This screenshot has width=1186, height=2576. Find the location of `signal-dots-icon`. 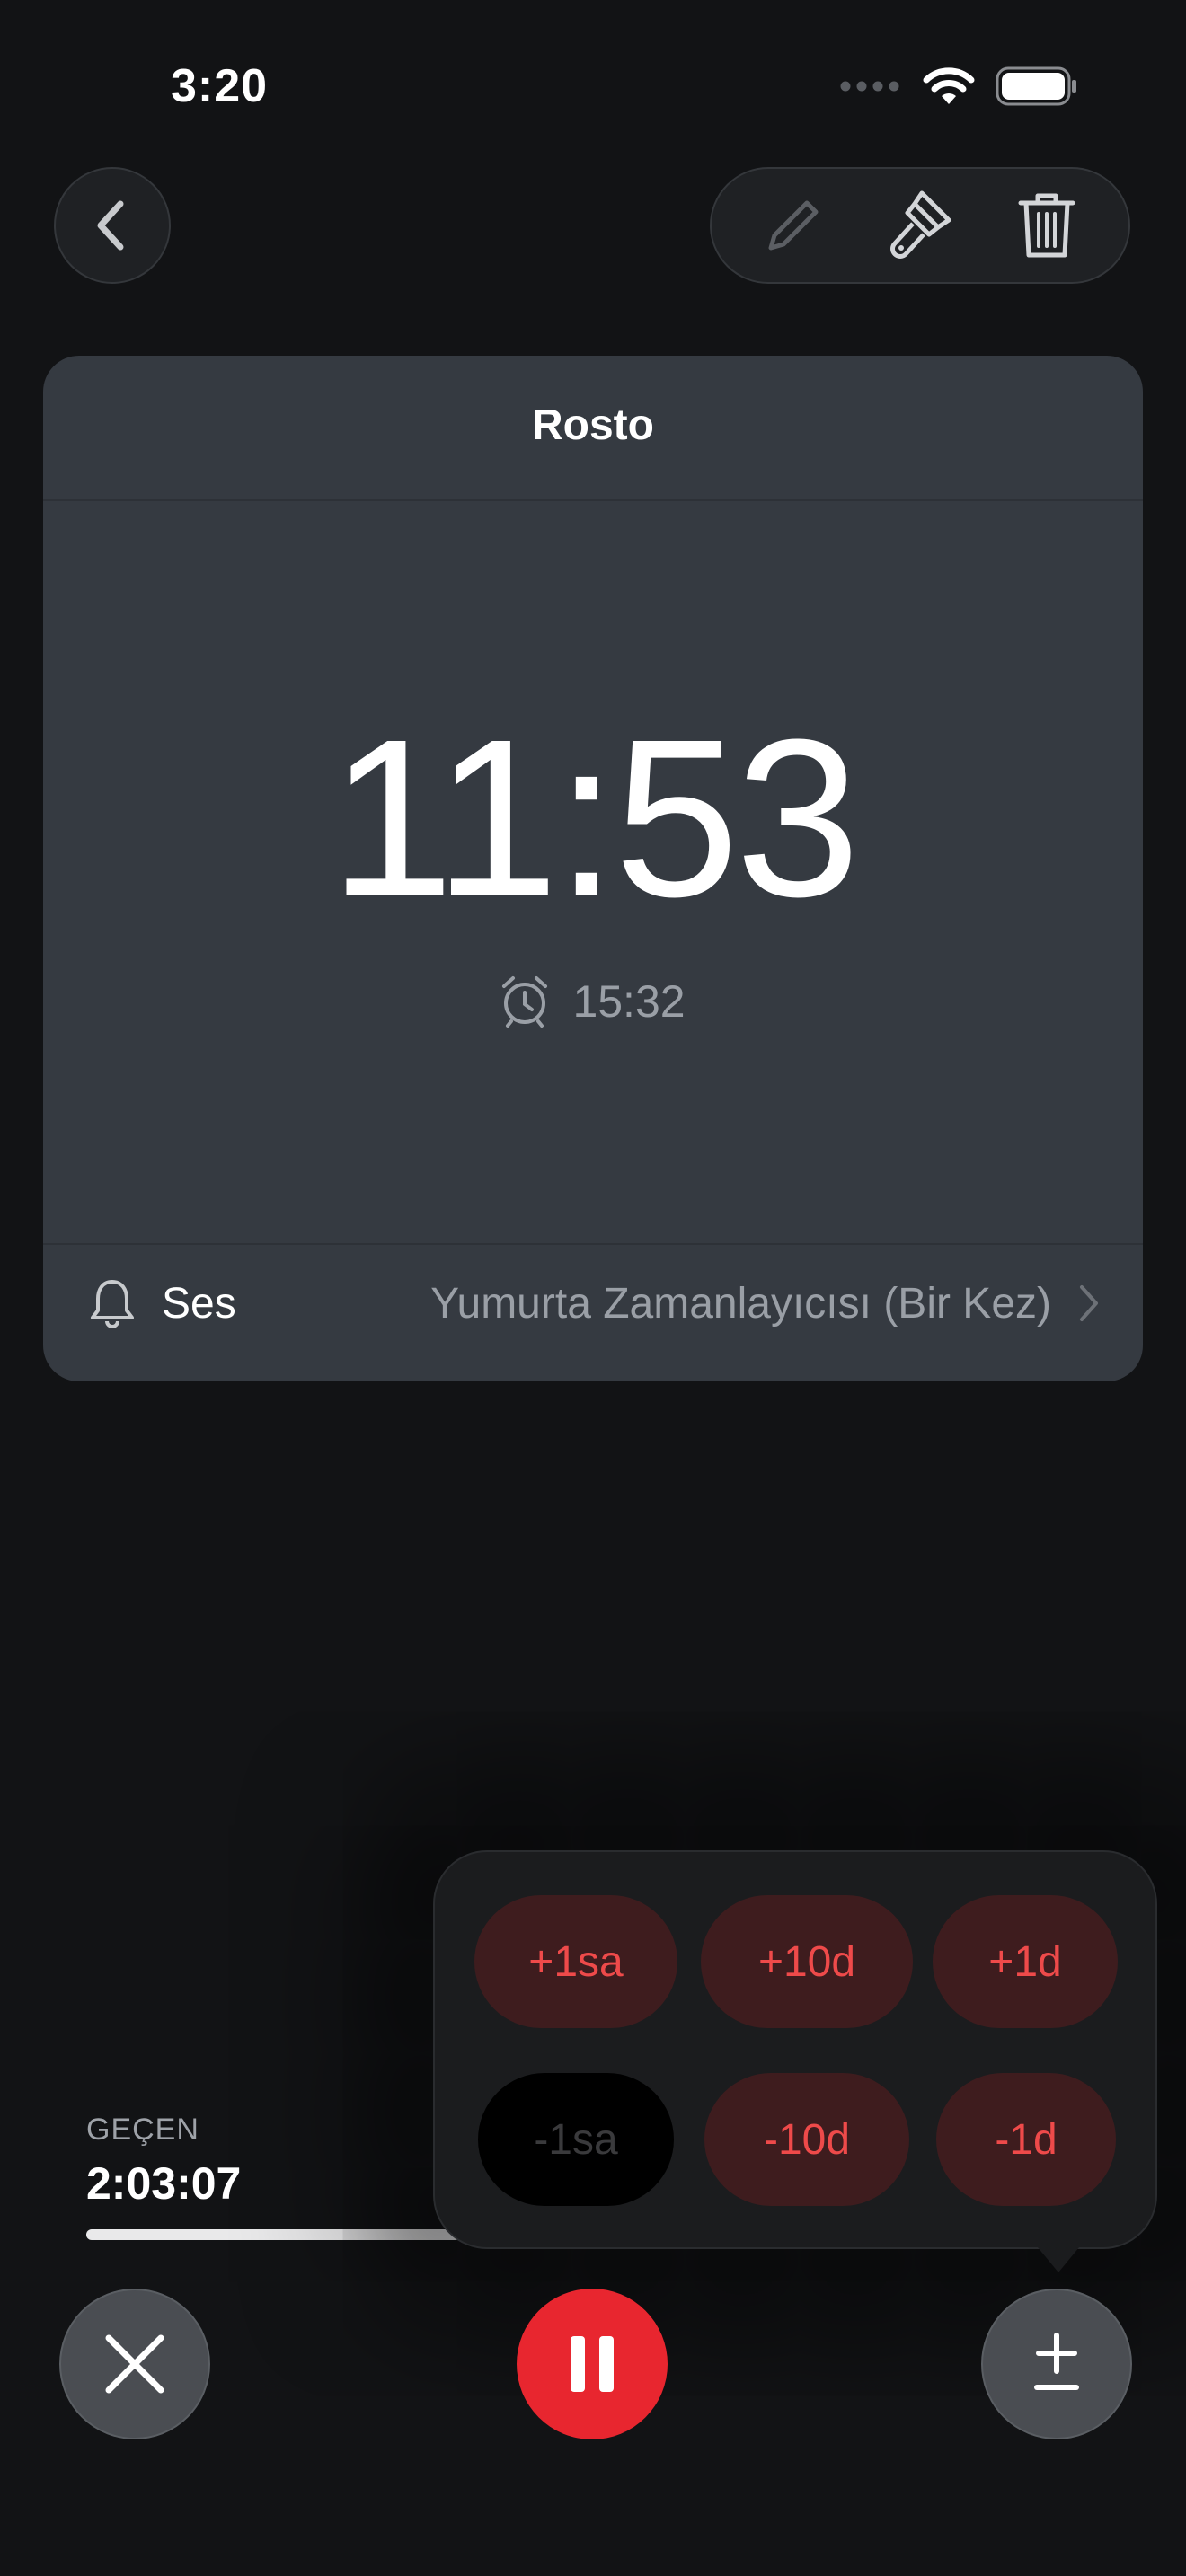

signal-dots-icon is located at coordinates (869, 86).